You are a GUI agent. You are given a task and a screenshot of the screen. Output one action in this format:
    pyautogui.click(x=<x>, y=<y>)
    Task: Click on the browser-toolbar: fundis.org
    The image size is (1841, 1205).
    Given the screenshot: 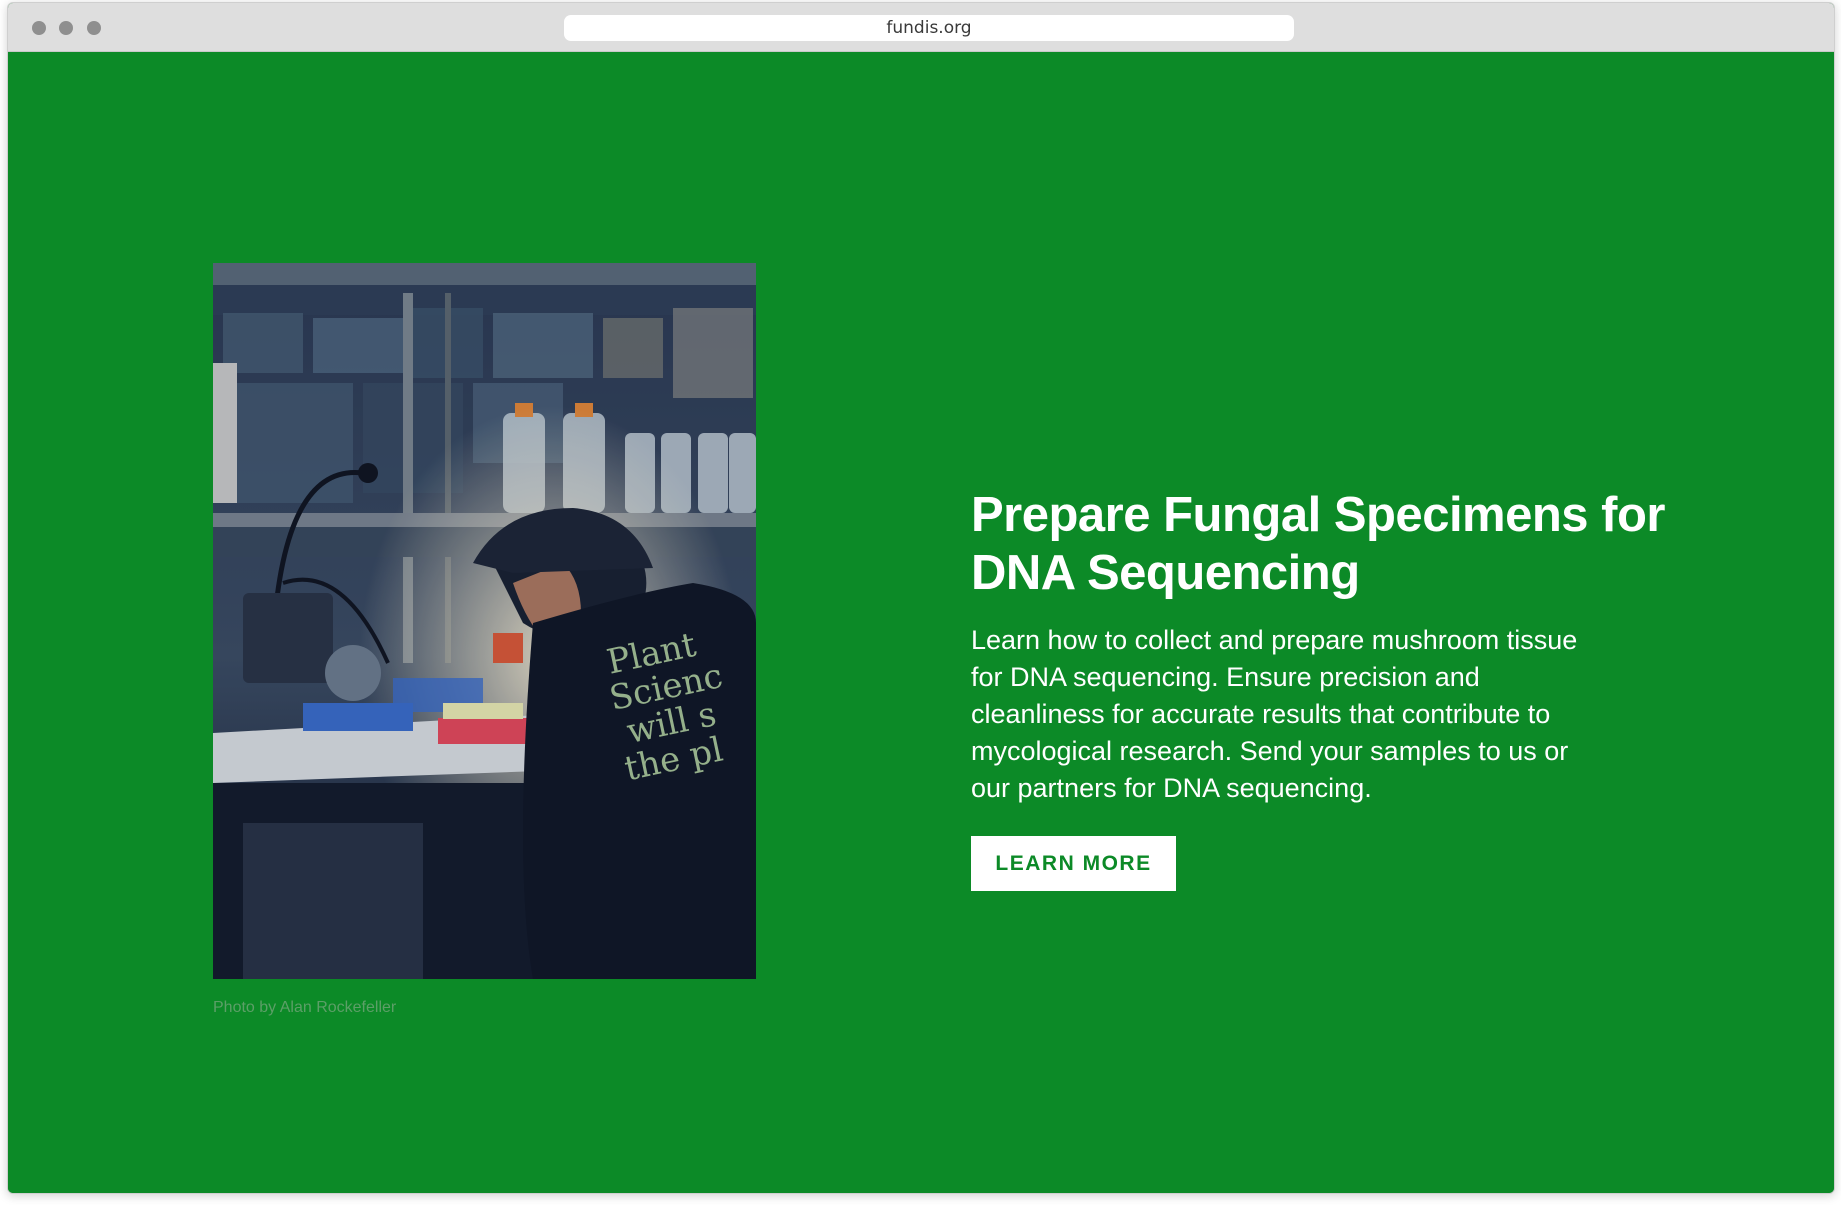 What is the action you would take?
    pyautogui.click(x=921, y=27)
    